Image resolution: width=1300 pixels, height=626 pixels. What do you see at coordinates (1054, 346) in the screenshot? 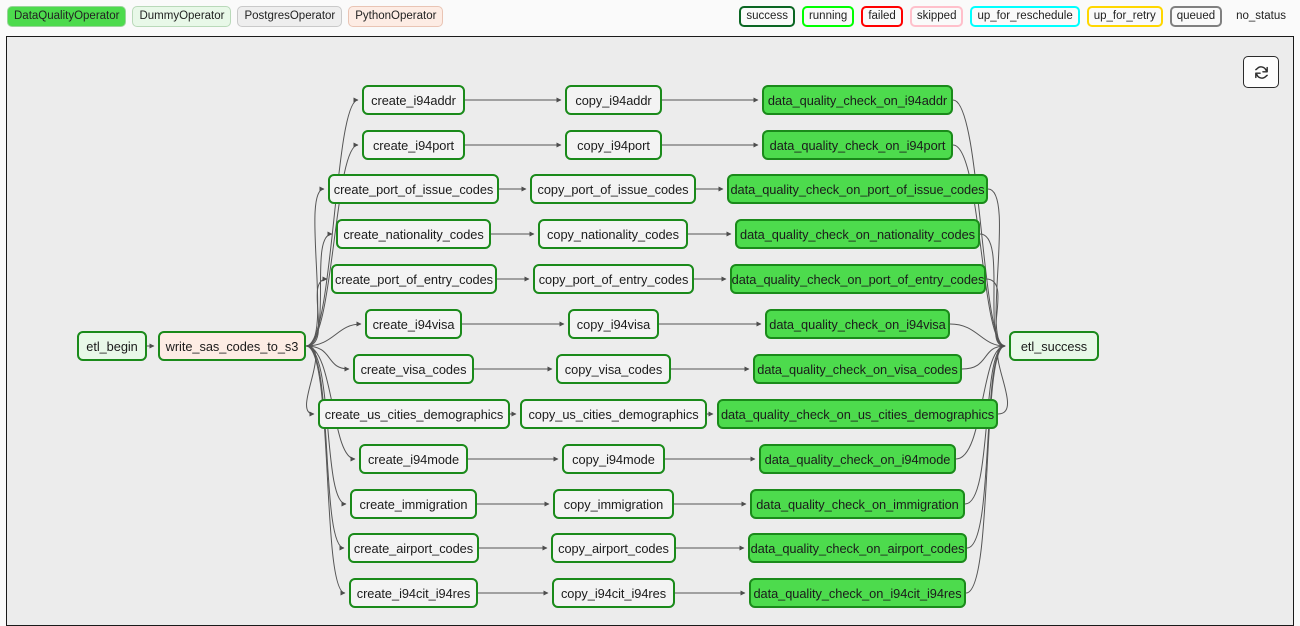
I see `dag-node: etl_success` at bounding box center [1054, 346].